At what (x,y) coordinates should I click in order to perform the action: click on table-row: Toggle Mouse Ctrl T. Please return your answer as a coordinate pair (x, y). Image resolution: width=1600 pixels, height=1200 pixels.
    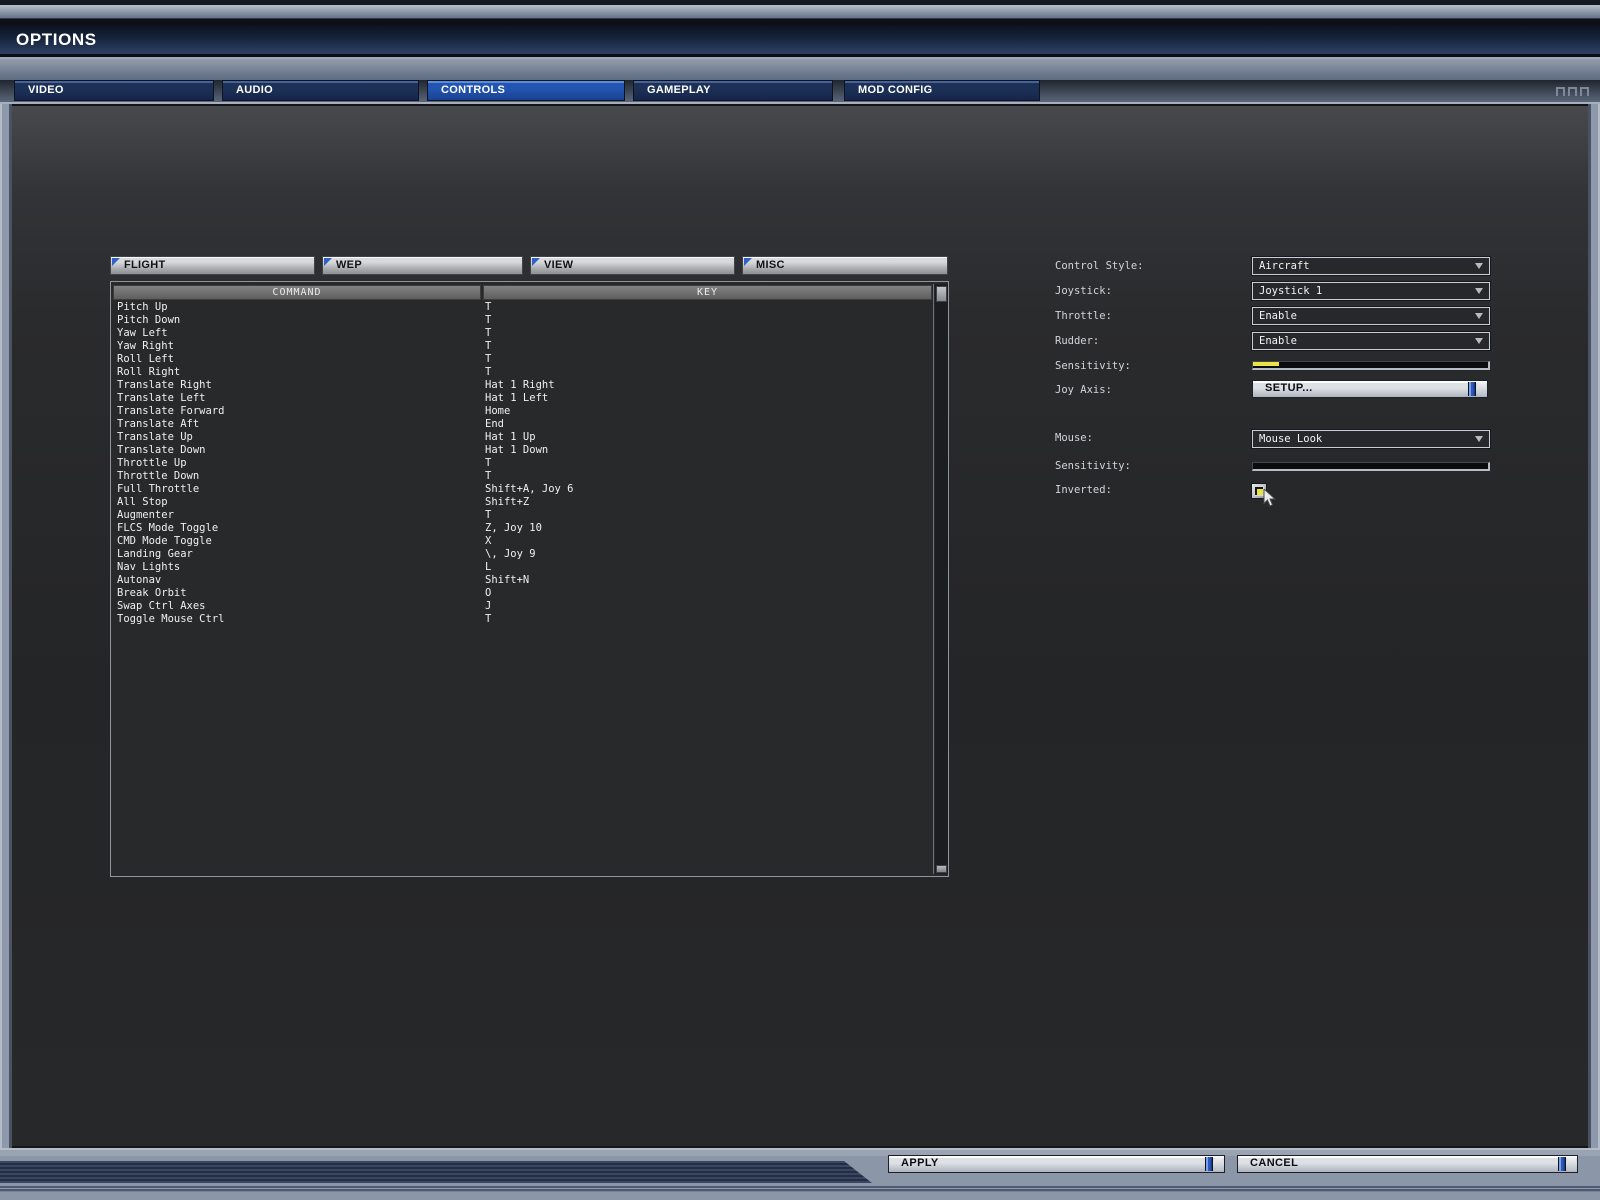
    Looking at the image, I should click on (522, 619).